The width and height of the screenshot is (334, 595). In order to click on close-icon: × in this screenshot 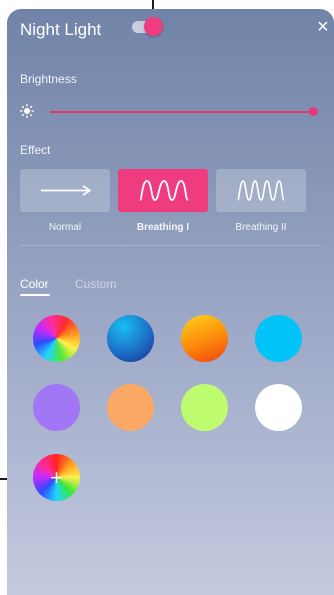, I will do `click(323, 27)`.